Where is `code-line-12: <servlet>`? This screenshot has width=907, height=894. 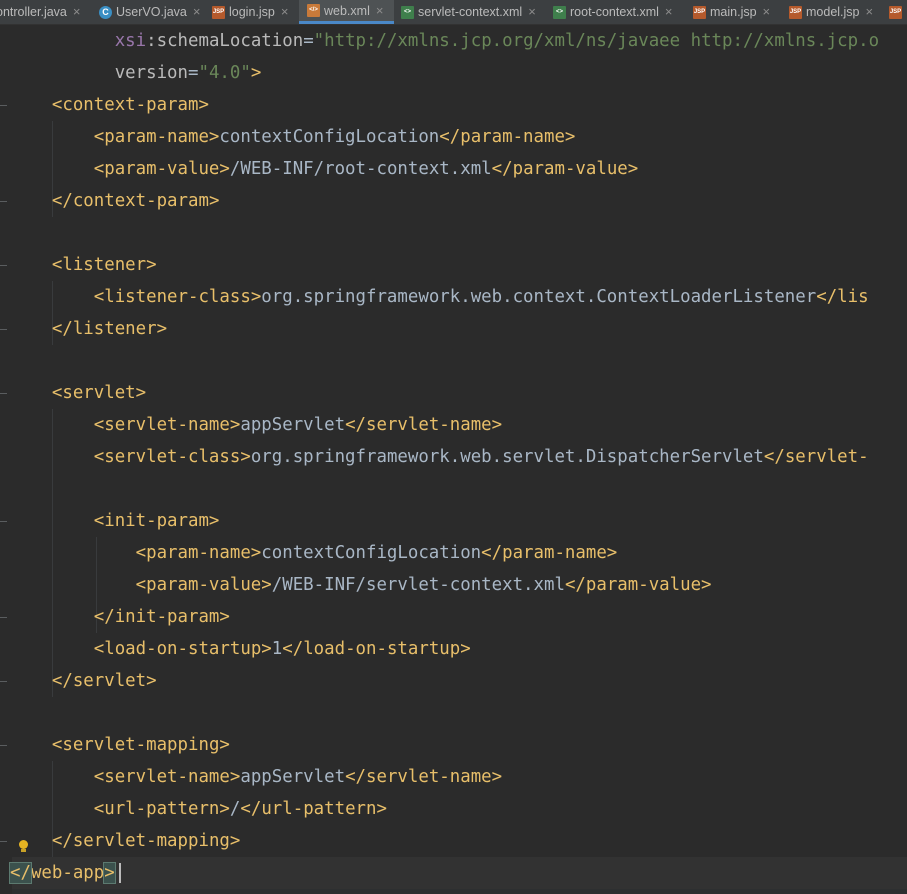 code-line-12: <servlet> is located at coordinates (99, 393).